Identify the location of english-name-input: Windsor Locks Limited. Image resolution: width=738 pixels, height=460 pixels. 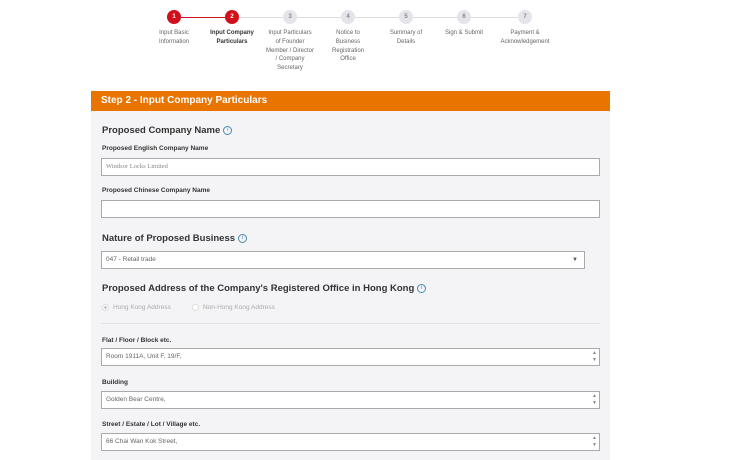
(350, 167).